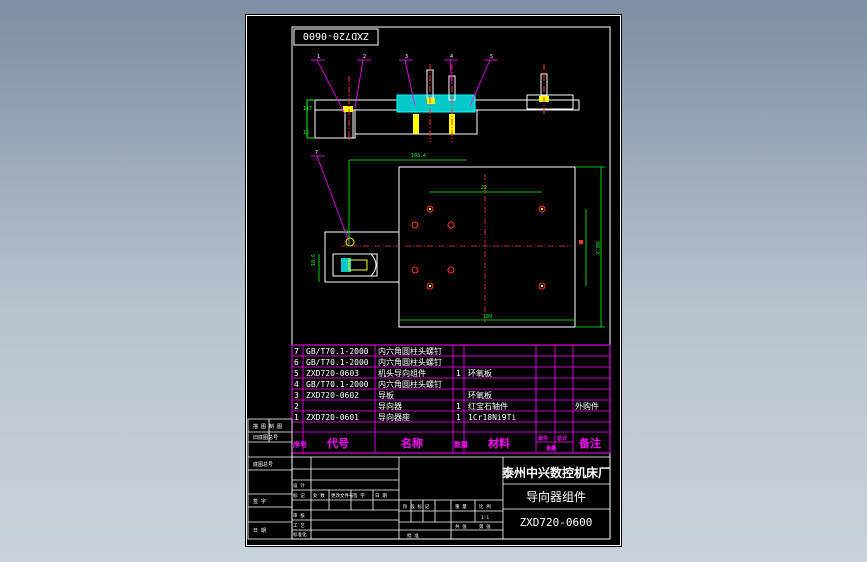  Describe the element at coordinates (296, 406) in the screenshot. I see `bom-row-2-no: 2` at that location.